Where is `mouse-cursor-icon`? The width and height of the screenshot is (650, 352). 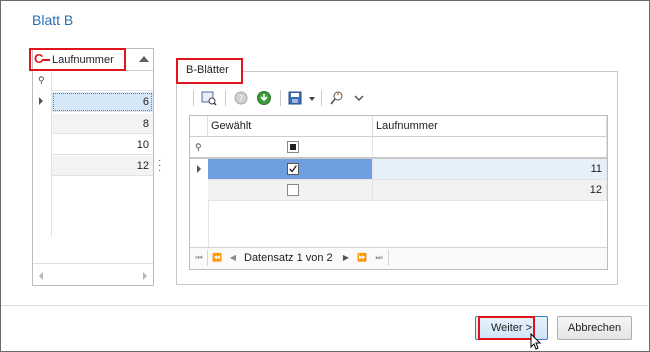 mouse-cursor-icon is located at coordinates (536, 341).